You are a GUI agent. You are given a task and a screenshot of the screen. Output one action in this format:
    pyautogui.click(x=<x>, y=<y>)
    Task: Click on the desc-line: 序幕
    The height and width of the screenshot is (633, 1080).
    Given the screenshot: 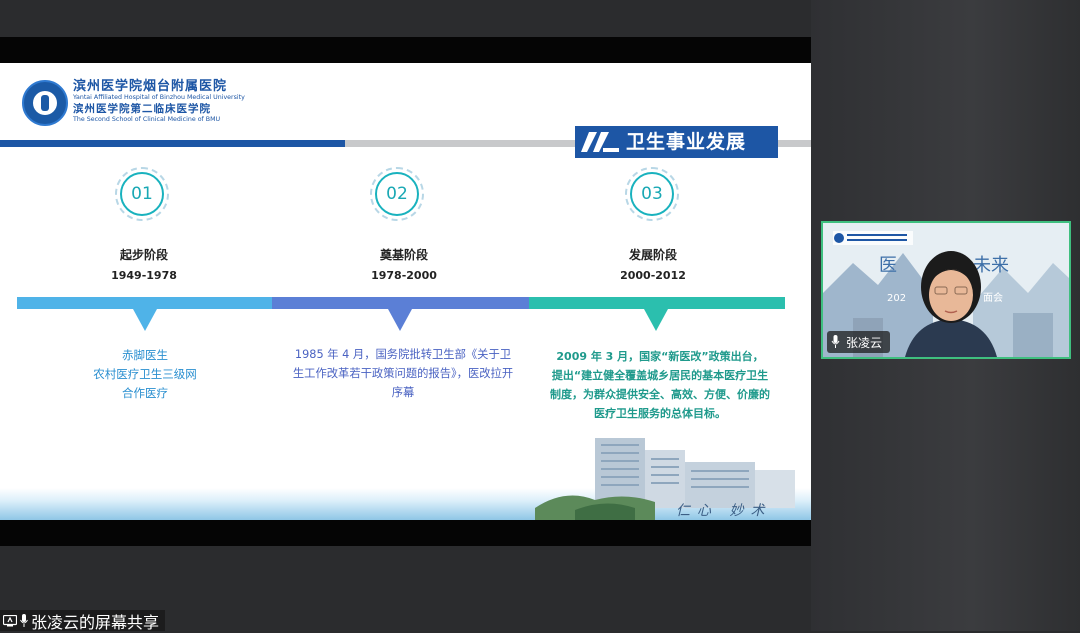 What is the action you would take?
    pyautogui.click(x=403, y=392)
    